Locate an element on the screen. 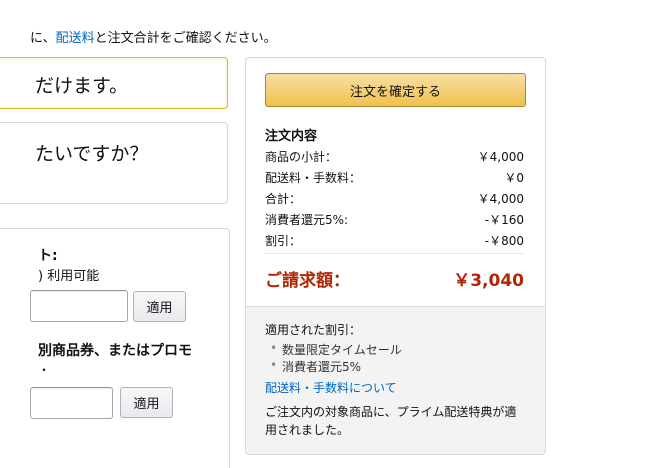  delivery-option-box: だけます。 is located at coordinates (114, 83).